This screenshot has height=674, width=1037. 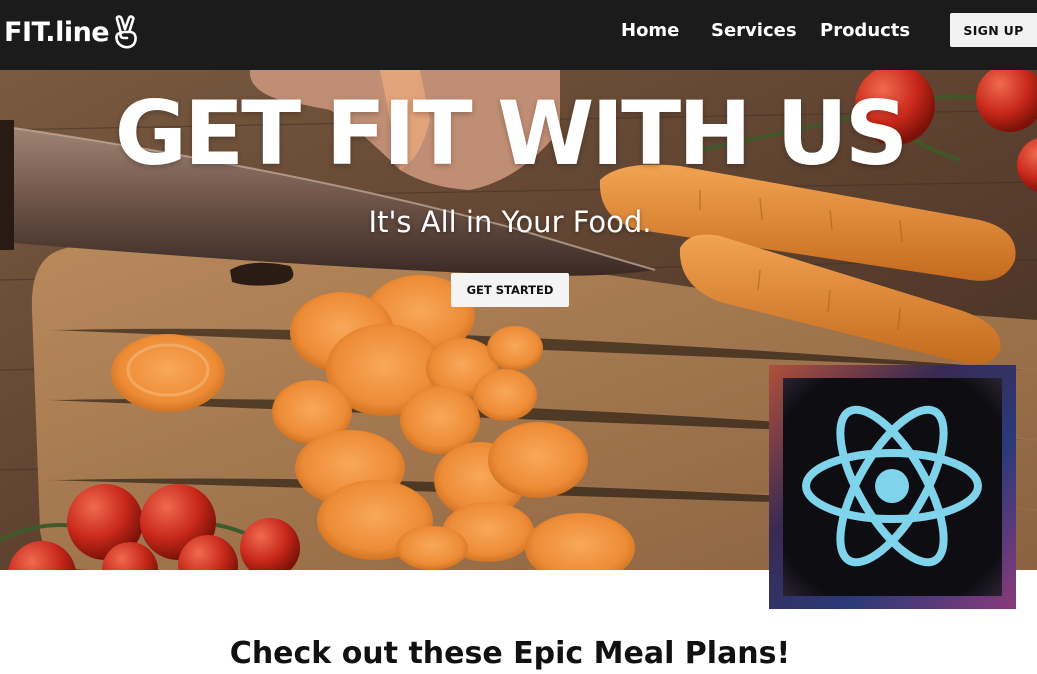 What do you see at coordinates (510, 290) in the screenshot?
I see `get-started-button: GET STARTED` at bounding box center [510, 290].